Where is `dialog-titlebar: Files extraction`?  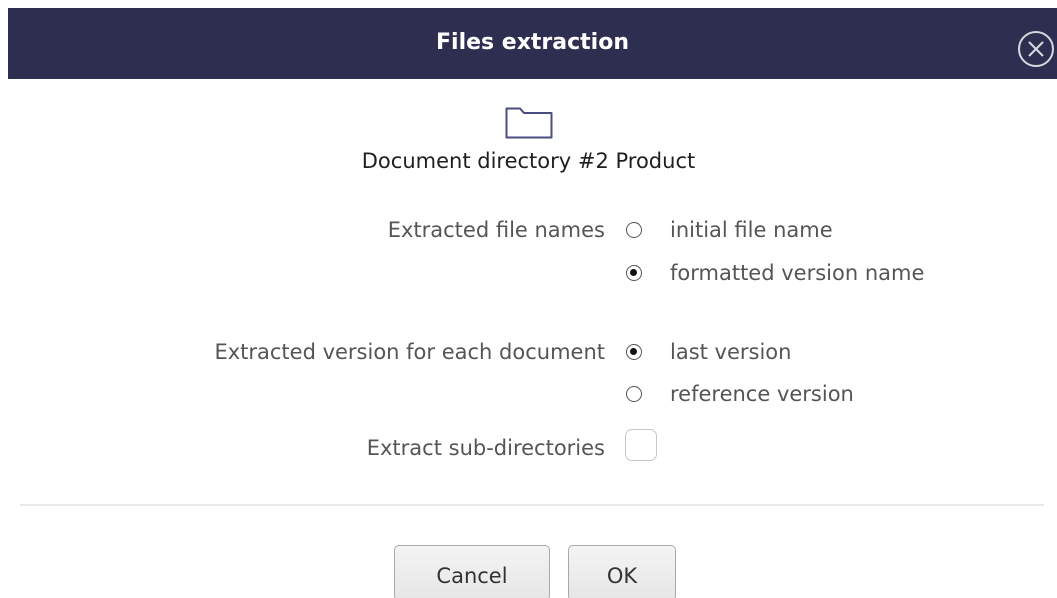 dialog-titlebar: Files extraction is located at coordinates (532, 43).